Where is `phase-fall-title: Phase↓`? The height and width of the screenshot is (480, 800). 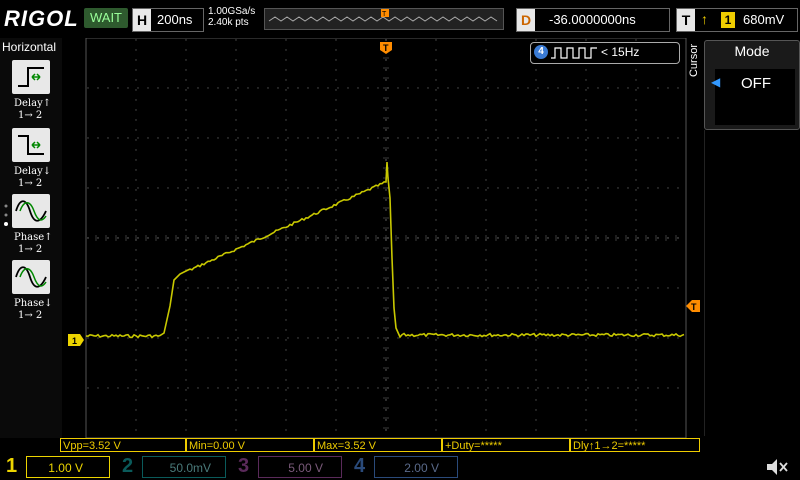
phase-fall-title: Phase↓ is located at coordinates (33, 303).